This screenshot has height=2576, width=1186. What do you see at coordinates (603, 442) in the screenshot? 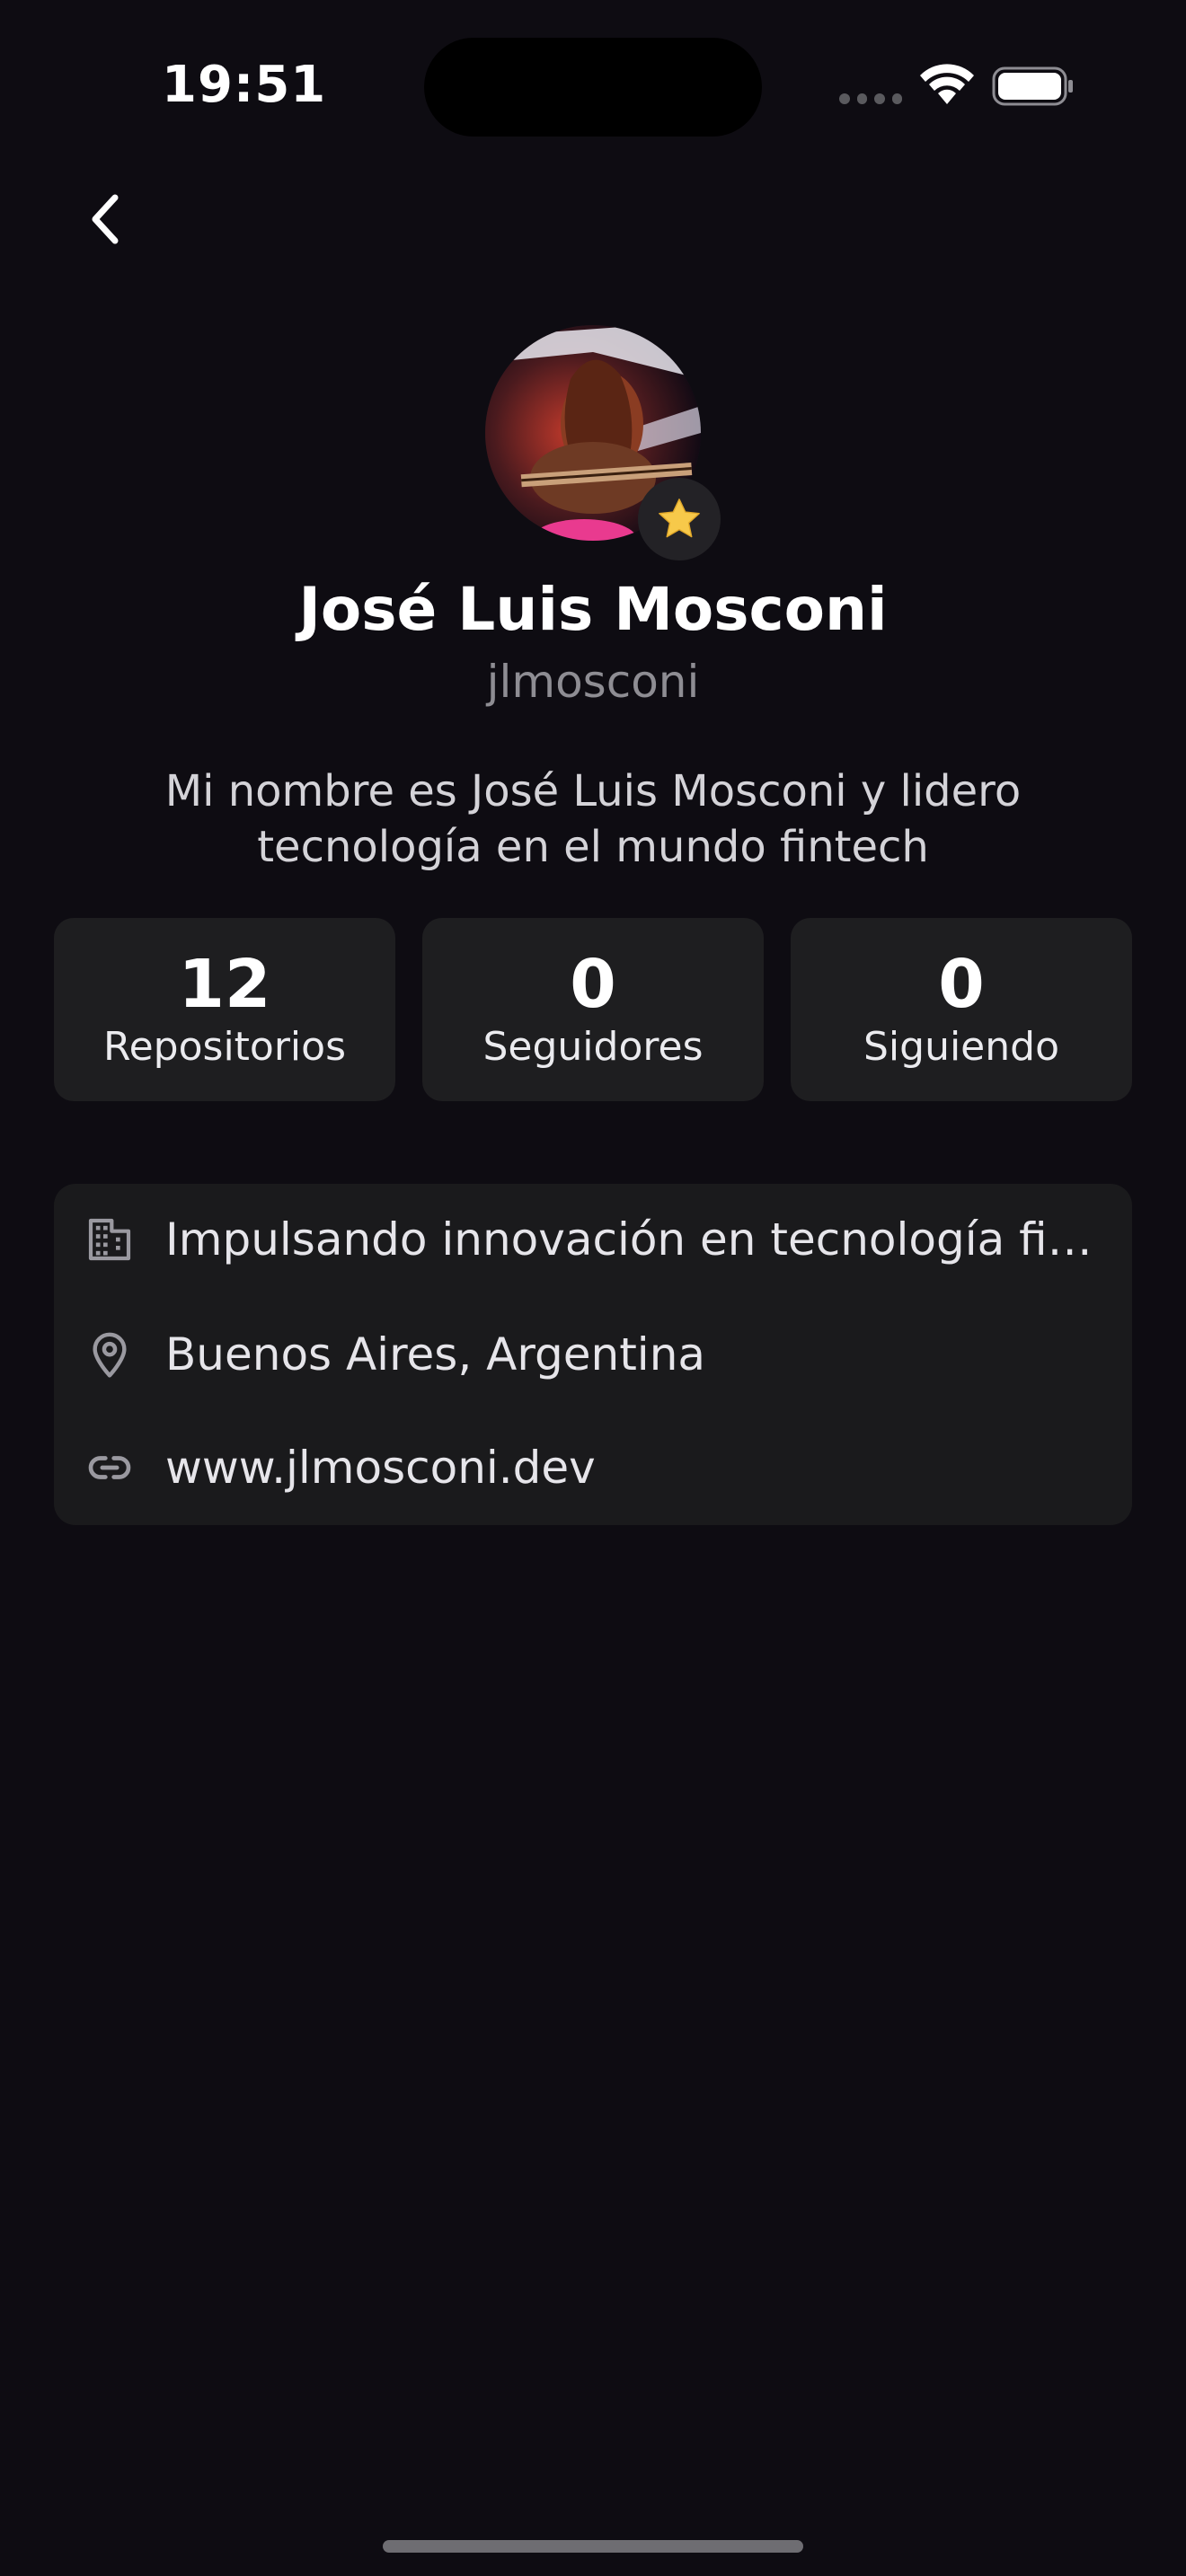
I see `avatar-container` at bounding box center [603, 442].